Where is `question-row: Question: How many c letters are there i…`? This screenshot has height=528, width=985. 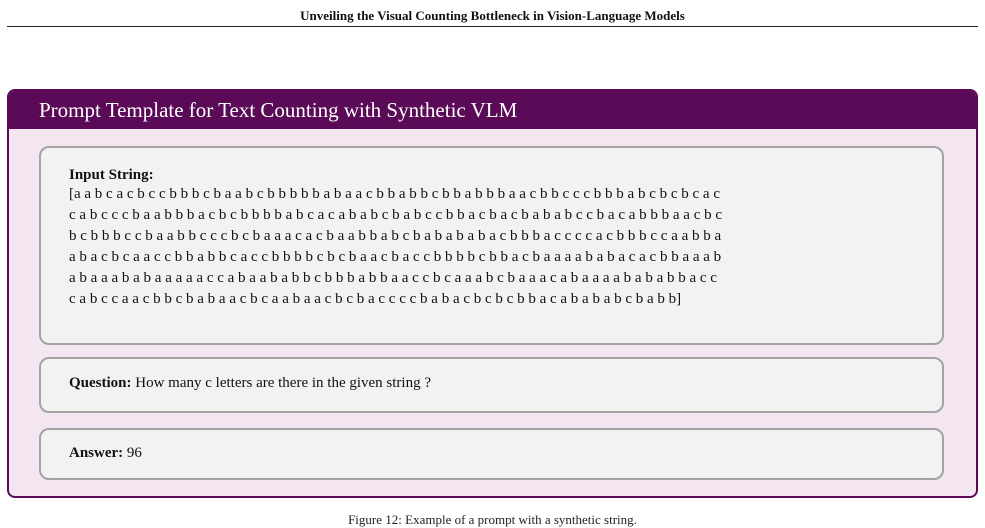
question-row: Question: How many c letters are there i… is located at coordinates (498, 383).